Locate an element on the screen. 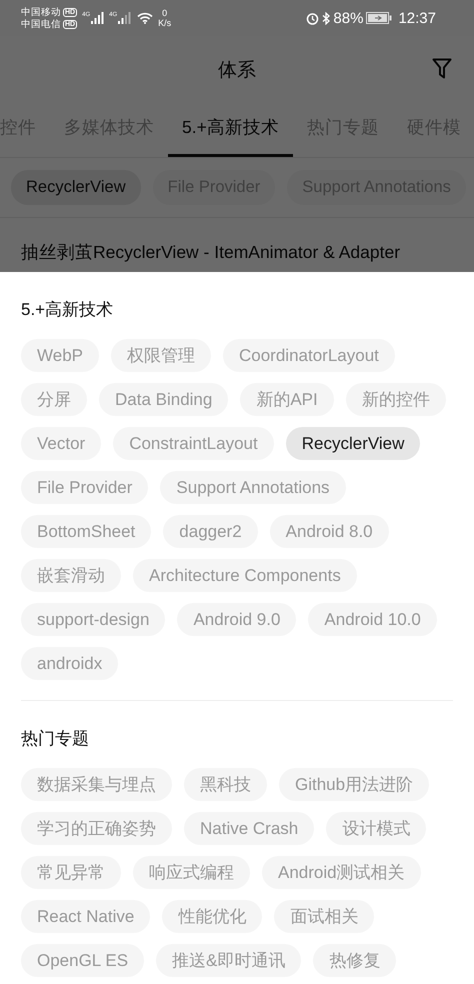 Image resolution: width=474 pixels, height=984 pixels. topic-chip: CoordinatorLayout is located at coordinates (309, 355).